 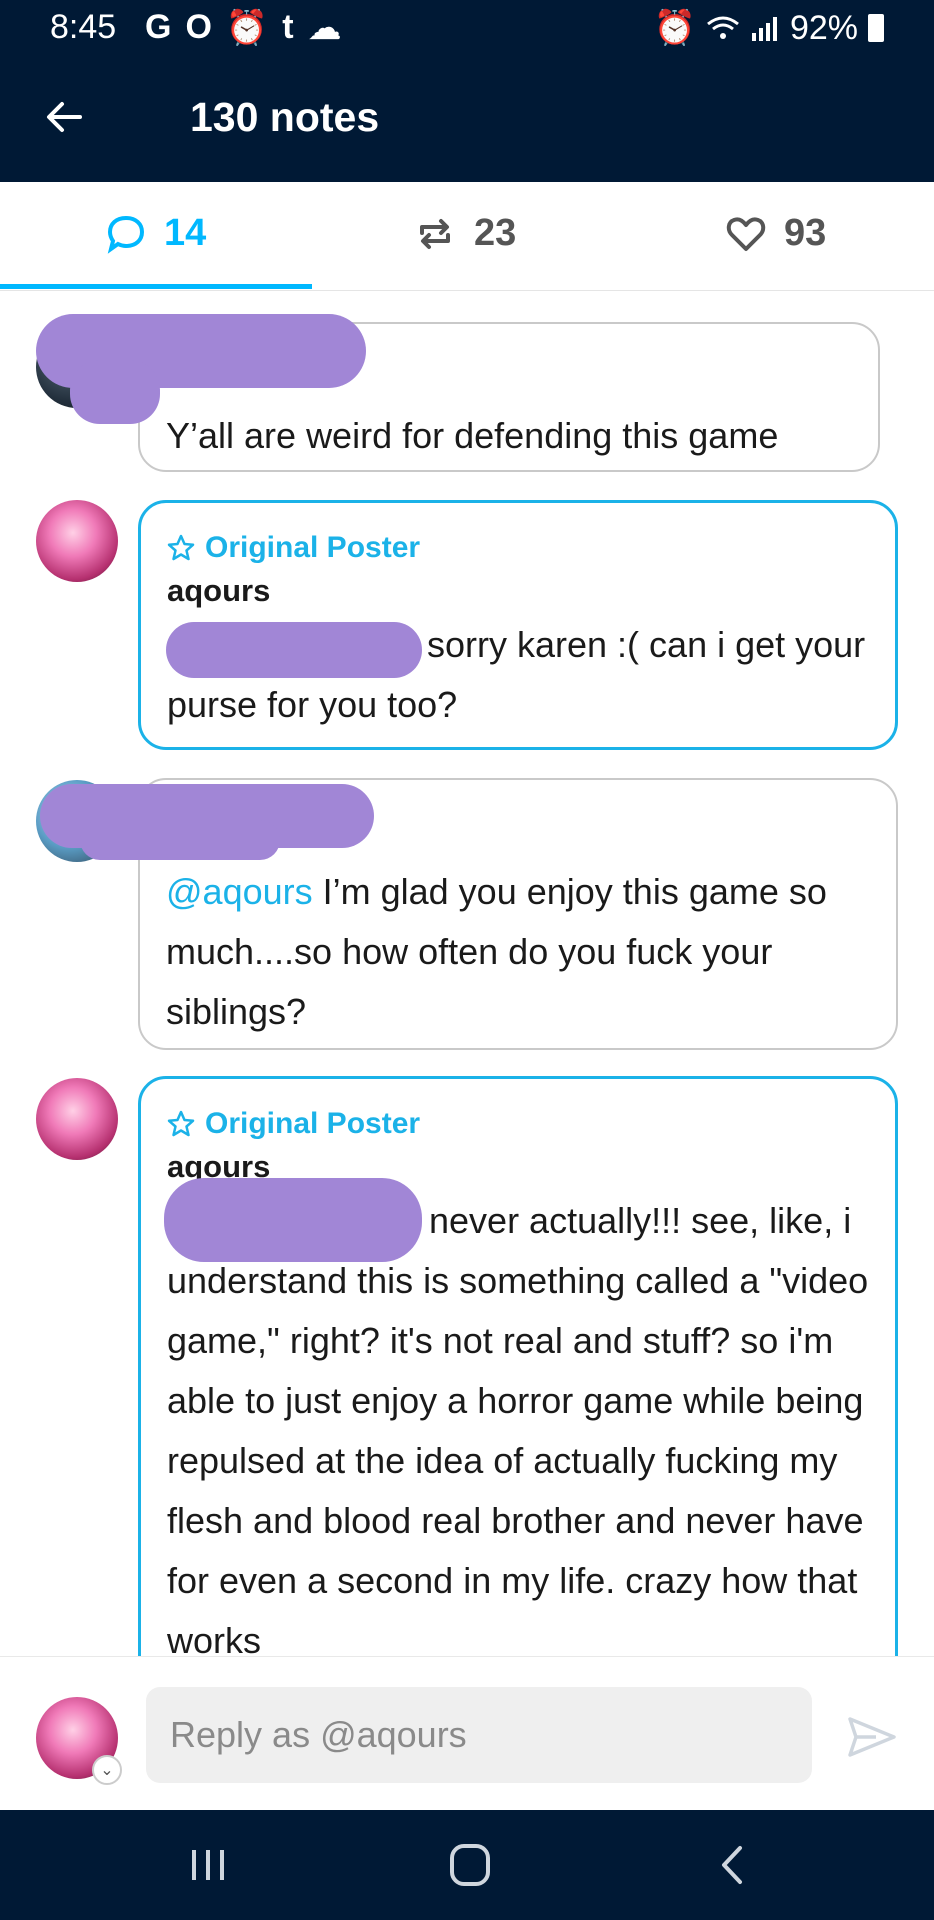 I want to click on wifi-icon, so click(x=723, y=27).